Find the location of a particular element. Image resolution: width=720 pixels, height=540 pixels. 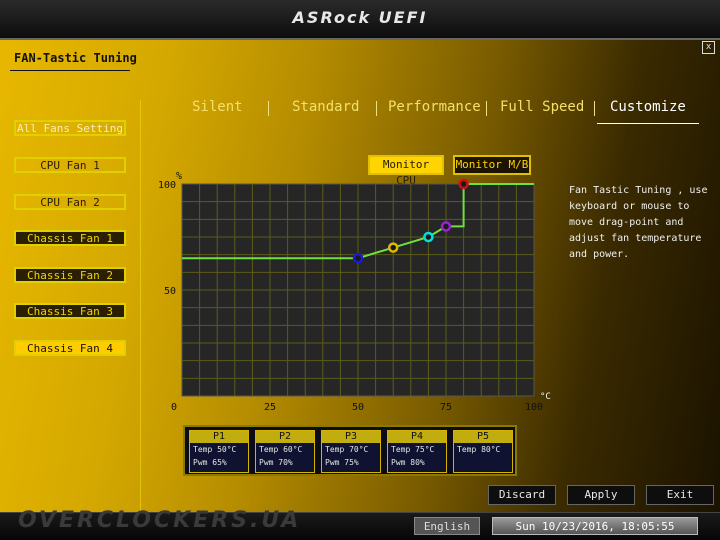

drag-point-p2 is located at coordinates (393, 247).